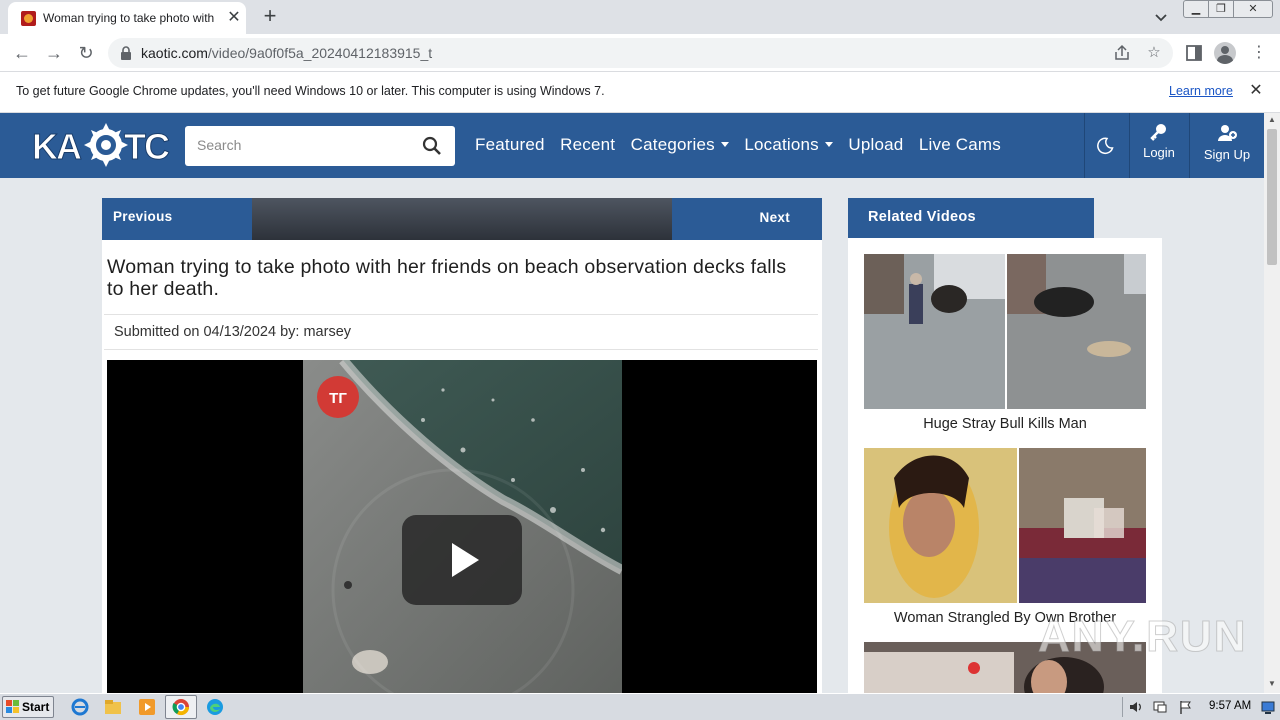  I want to click on show-desktop-icon, so click(1268, 707).